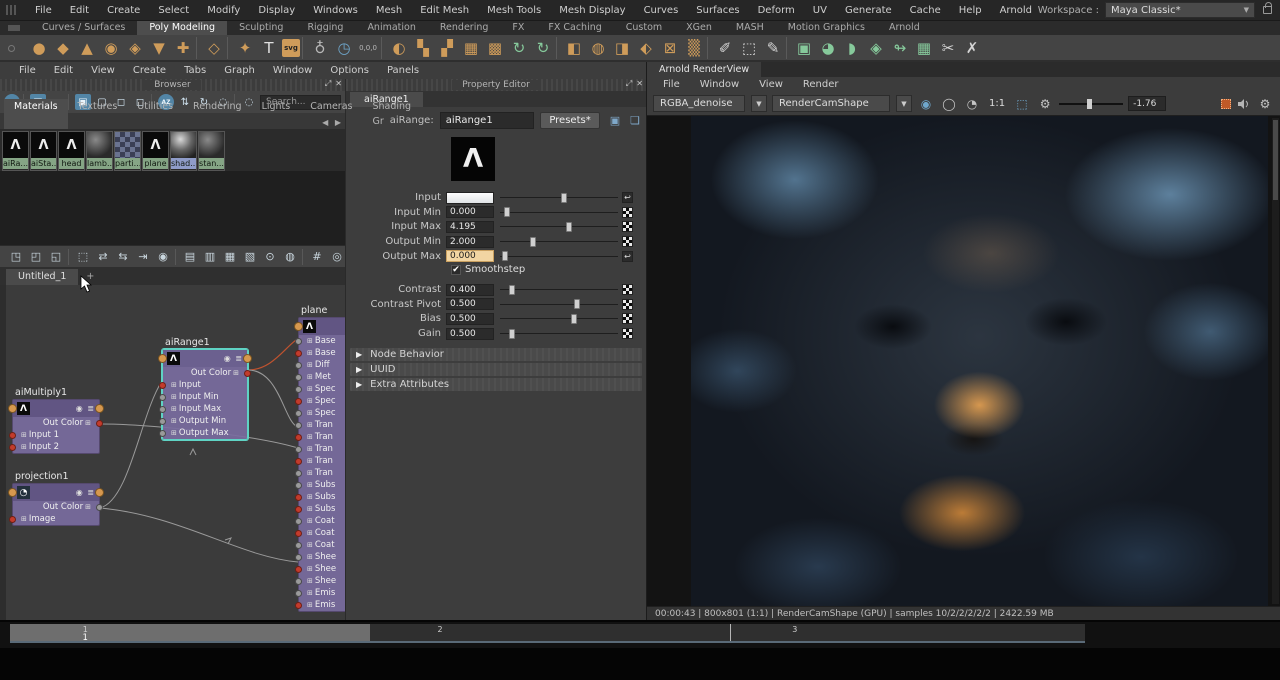 Image resolution: width=1280 pixels, height=680 pixels. What do you see at coordinates (320, 521) in the screenshot?
I see `node-input-row: ⊞ Coat` at bounding box center [320, 521].